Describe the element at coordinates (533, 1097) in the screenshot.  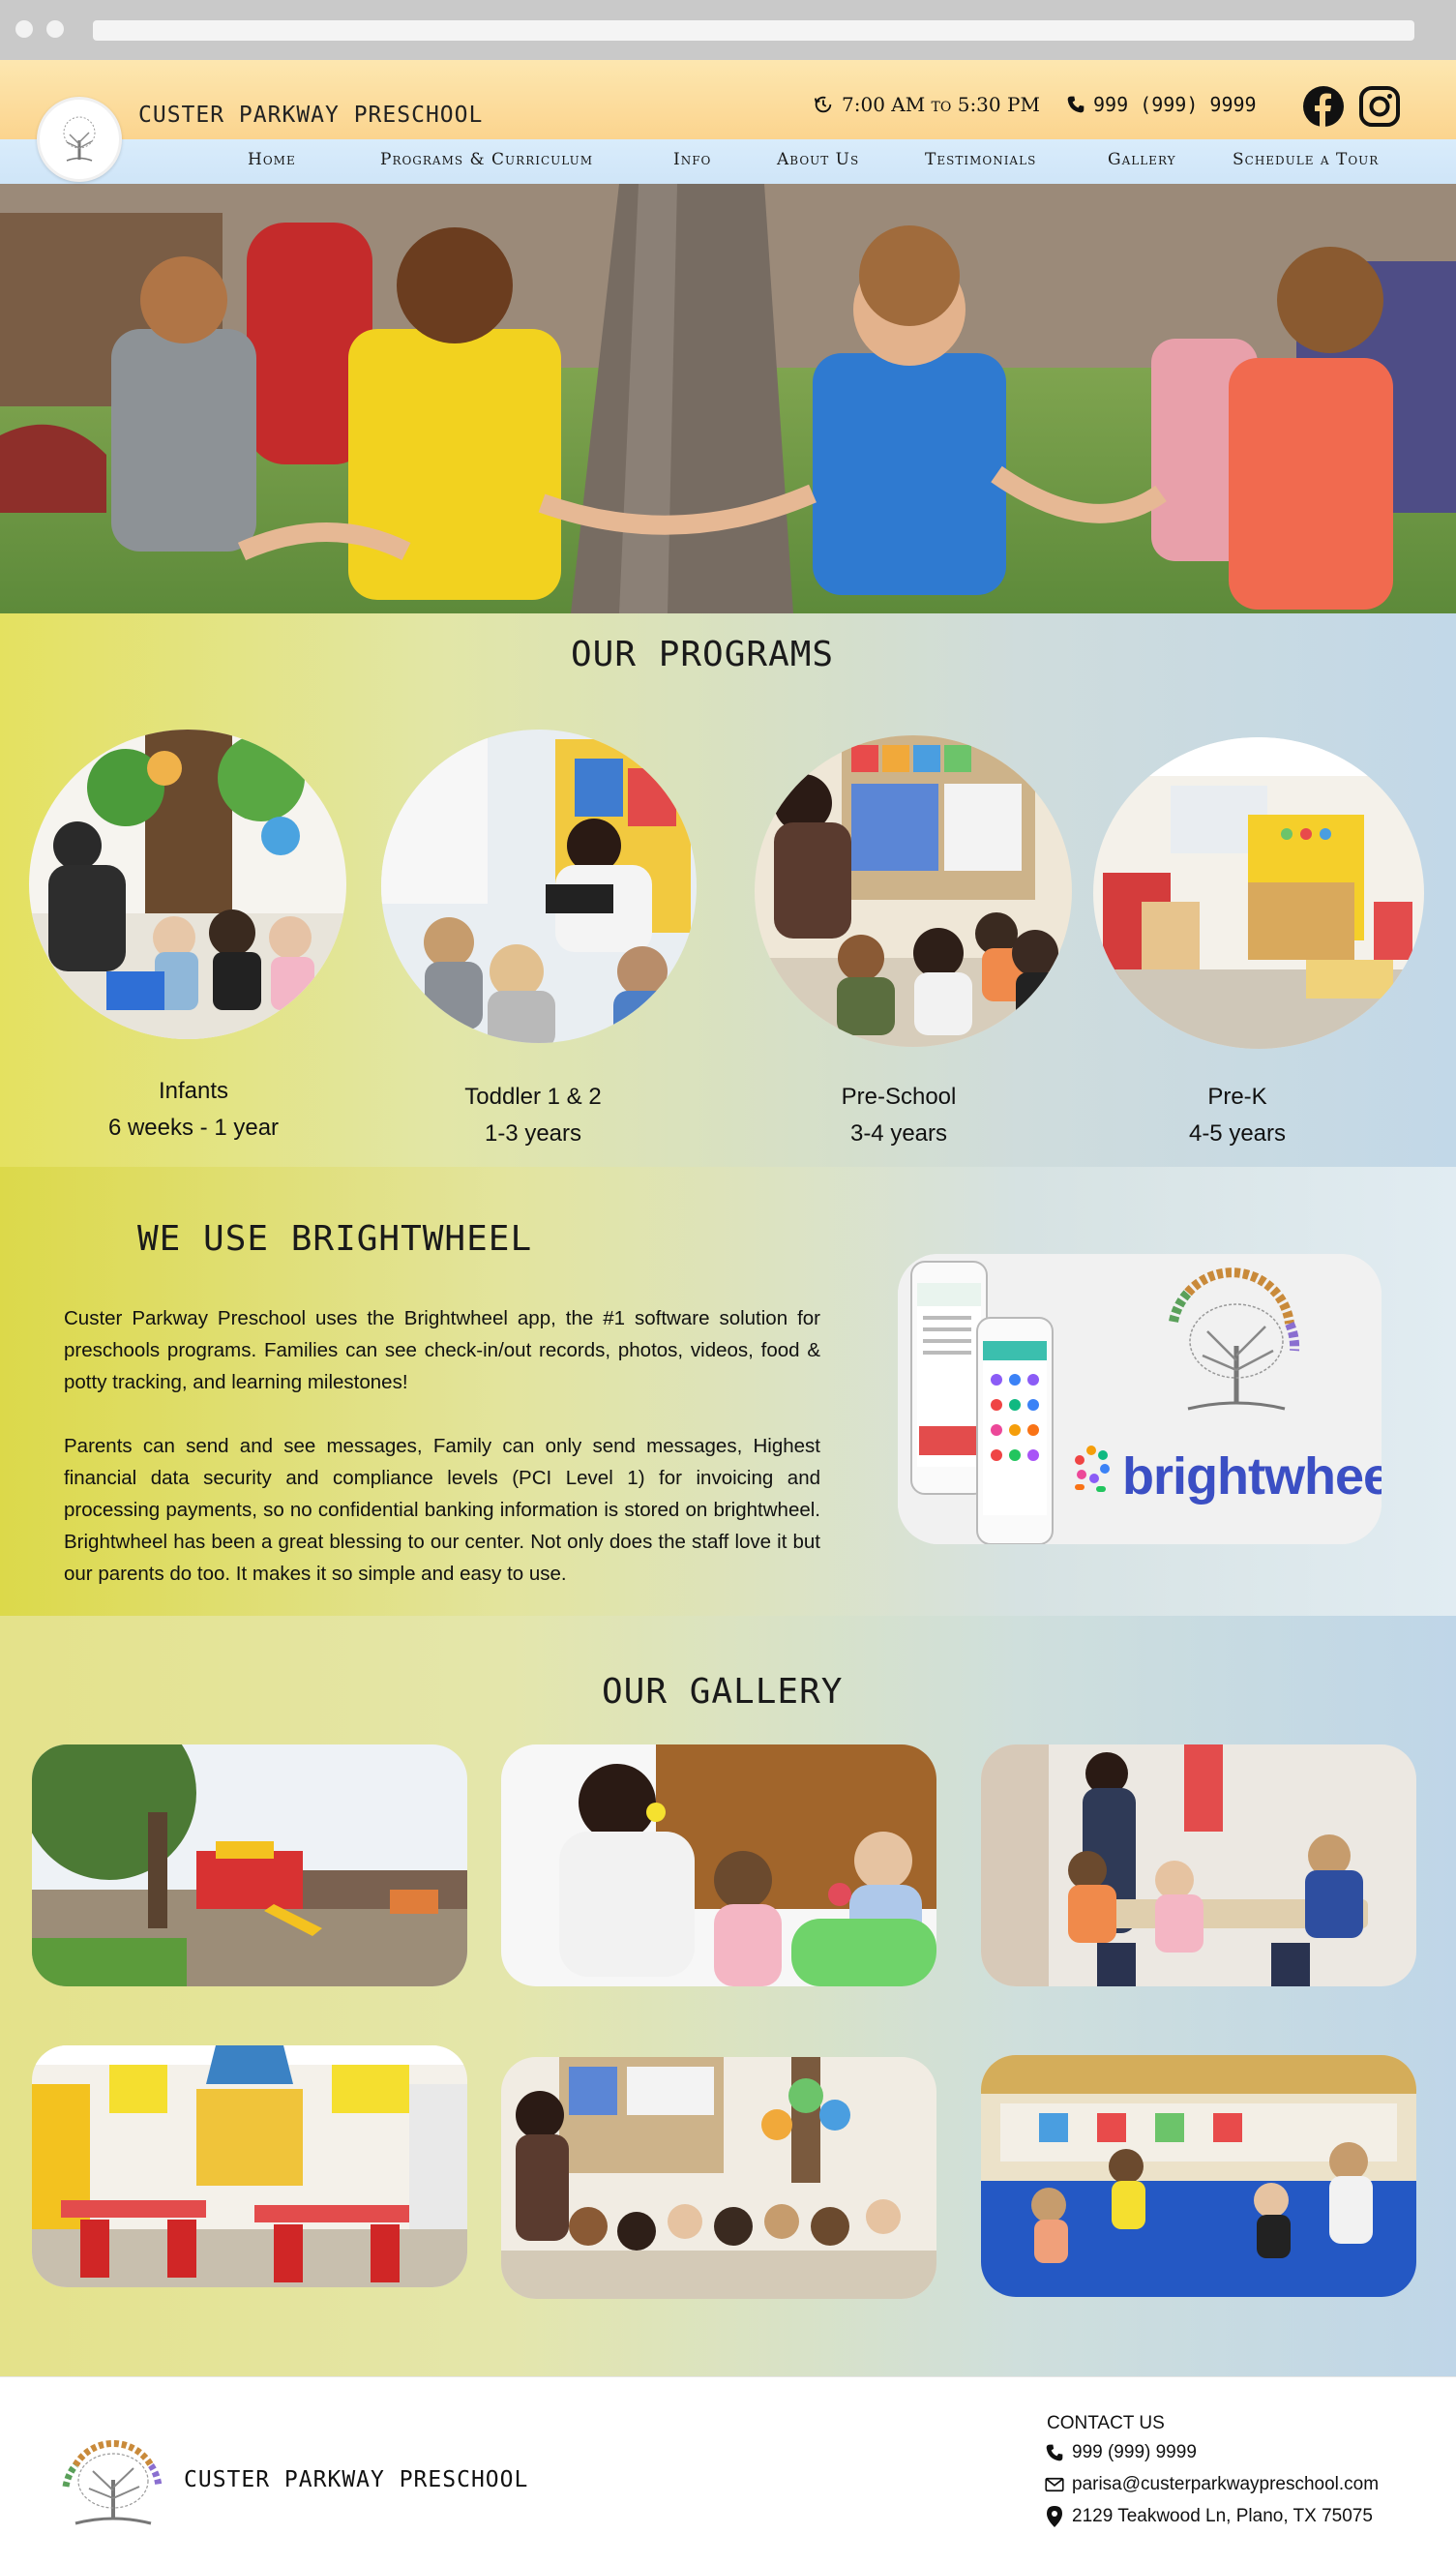
I see `program-name: Toddler 1 & 2` at that location.